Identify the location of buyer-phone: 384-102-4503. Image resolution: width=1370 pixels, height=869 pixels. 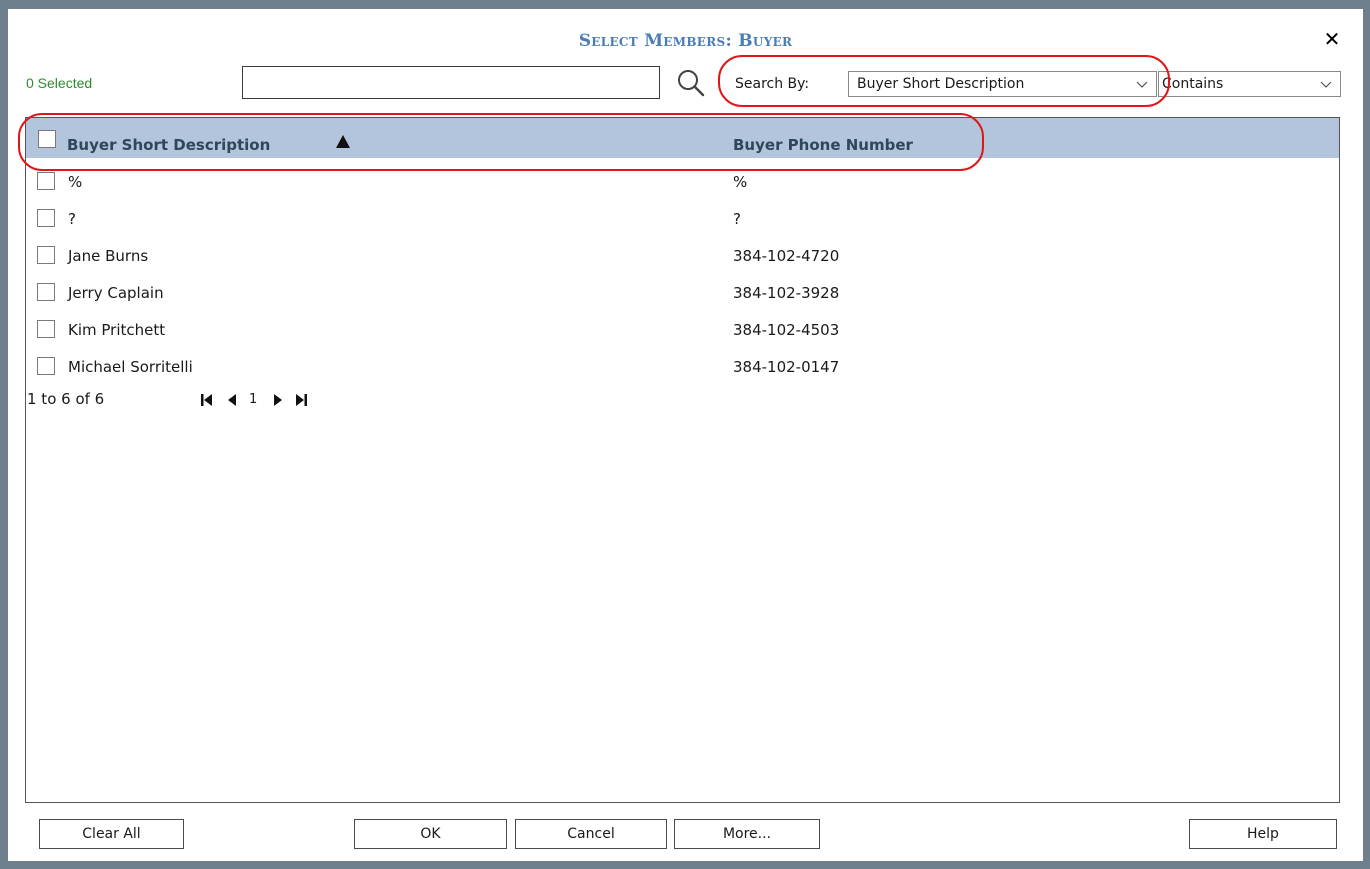
(786, 330).